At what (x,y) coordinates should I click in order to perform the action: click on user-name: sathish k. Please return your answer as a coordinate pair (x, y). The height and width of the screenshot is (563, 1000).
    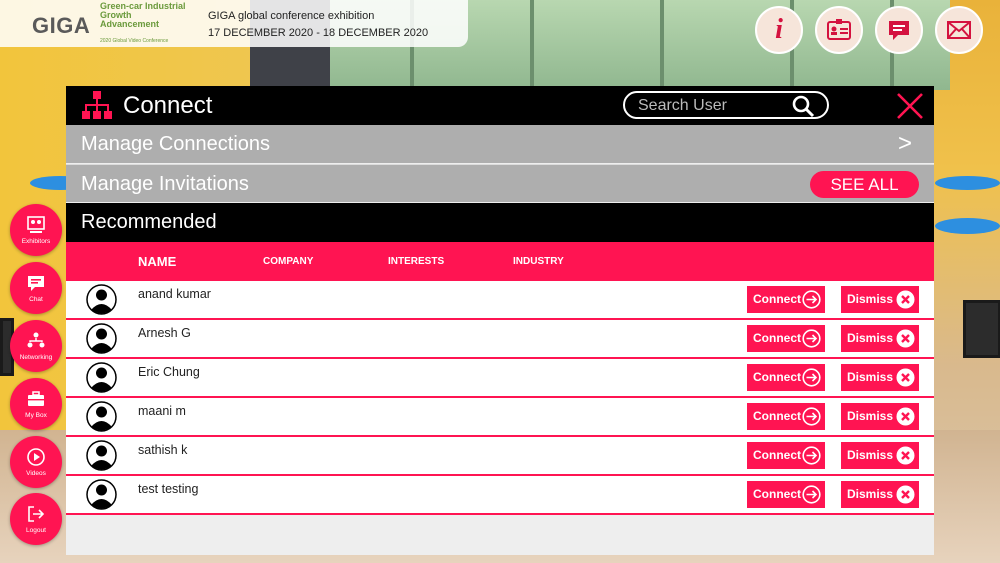
    Looking at the image, I should click on (163, 450).